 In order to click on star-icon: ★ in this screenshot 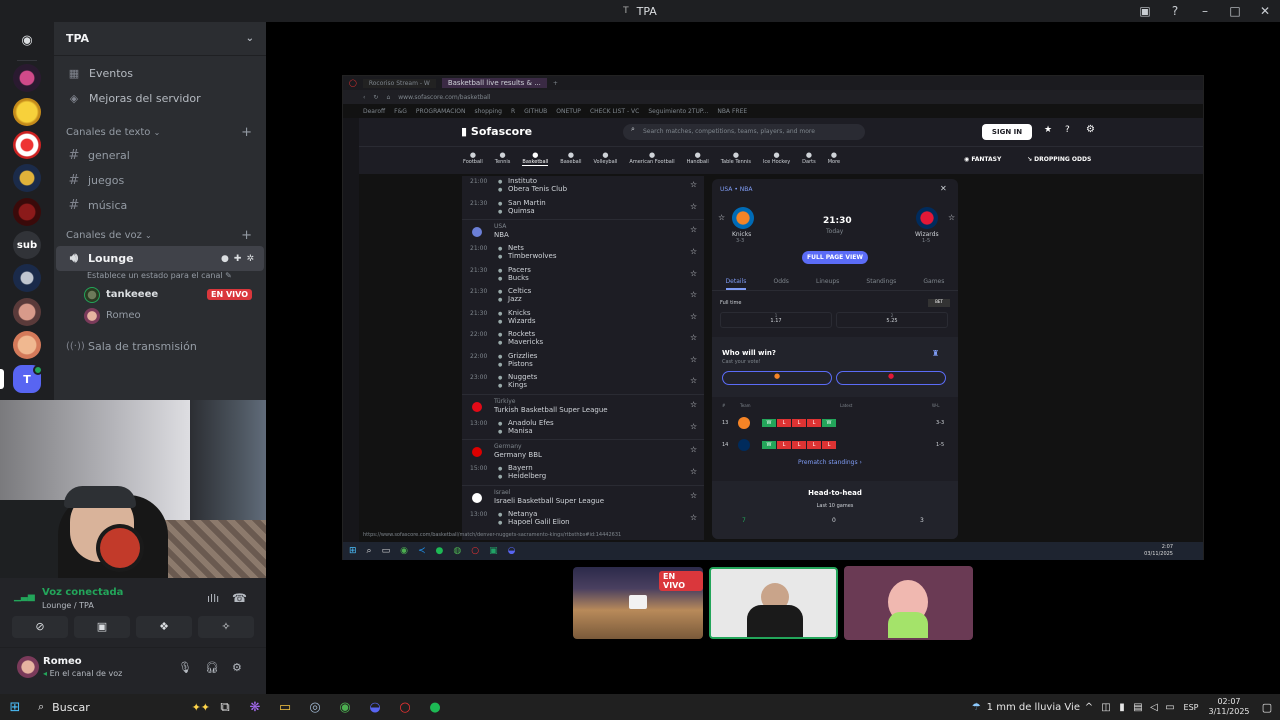, I will do `click(1048, 130)`.